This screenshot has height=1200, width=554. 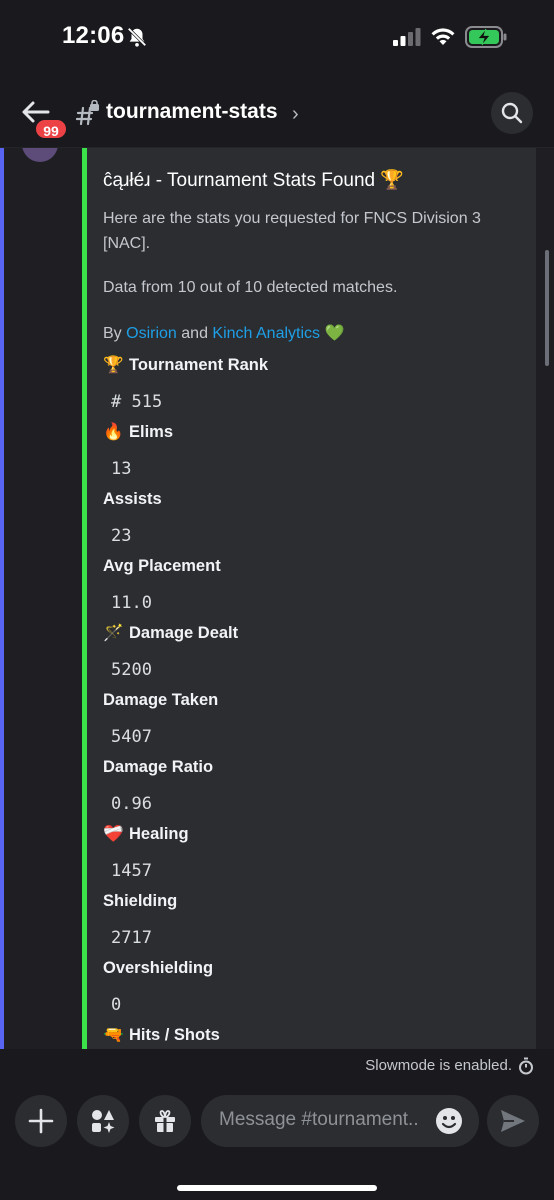 What do you see at coordinates (277, 1188) in the screenshot?
I see `home-indicator` at bounding box center [277, 1188].